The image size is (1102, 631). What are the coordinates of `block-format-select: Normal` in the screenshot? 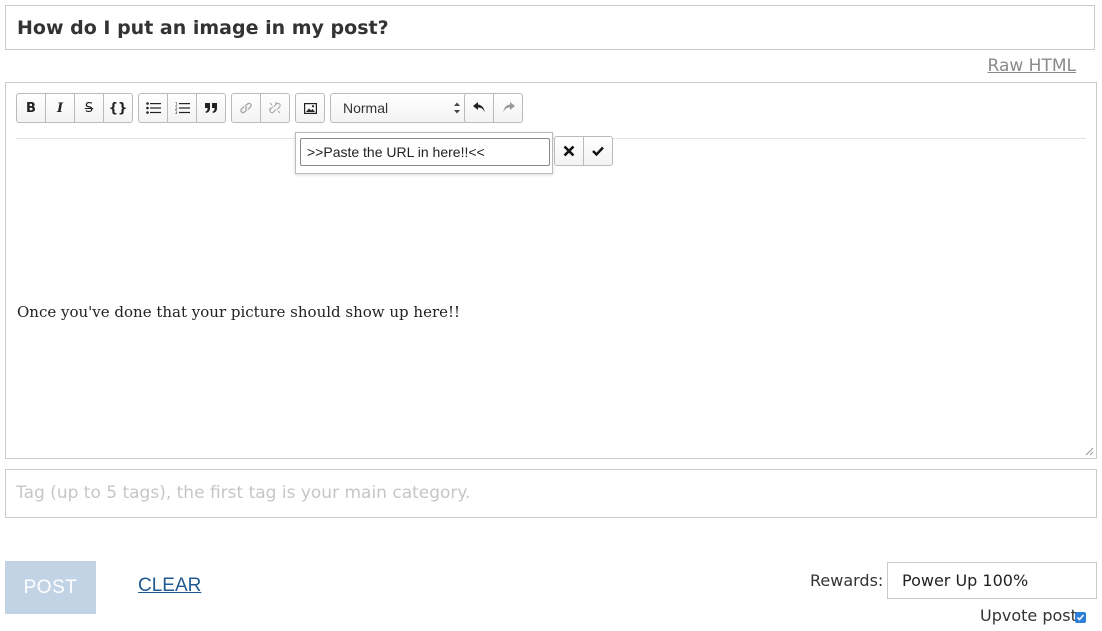 It's located at (400, 108).